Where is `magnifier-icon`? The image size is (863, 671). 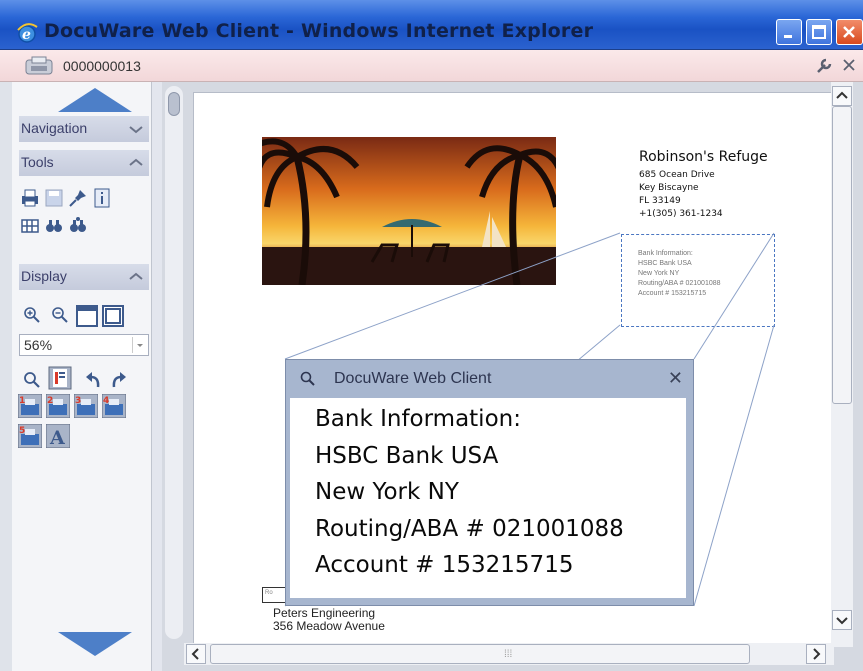
magnifier-icon is located at coordinates (32, 380).